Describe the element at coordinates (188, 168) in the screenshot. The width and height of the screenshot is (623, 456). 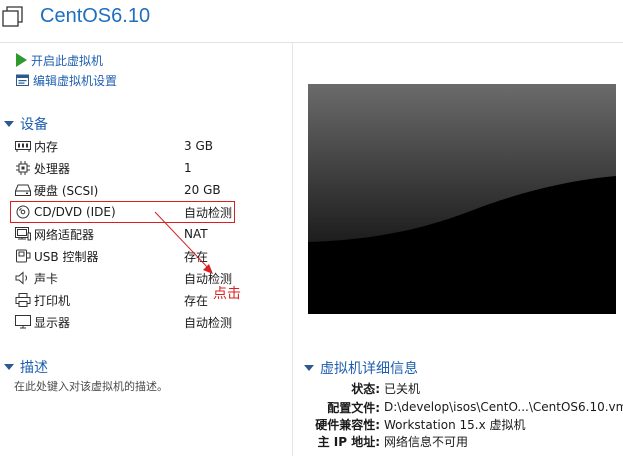
I see `device-value: 1` at that location.